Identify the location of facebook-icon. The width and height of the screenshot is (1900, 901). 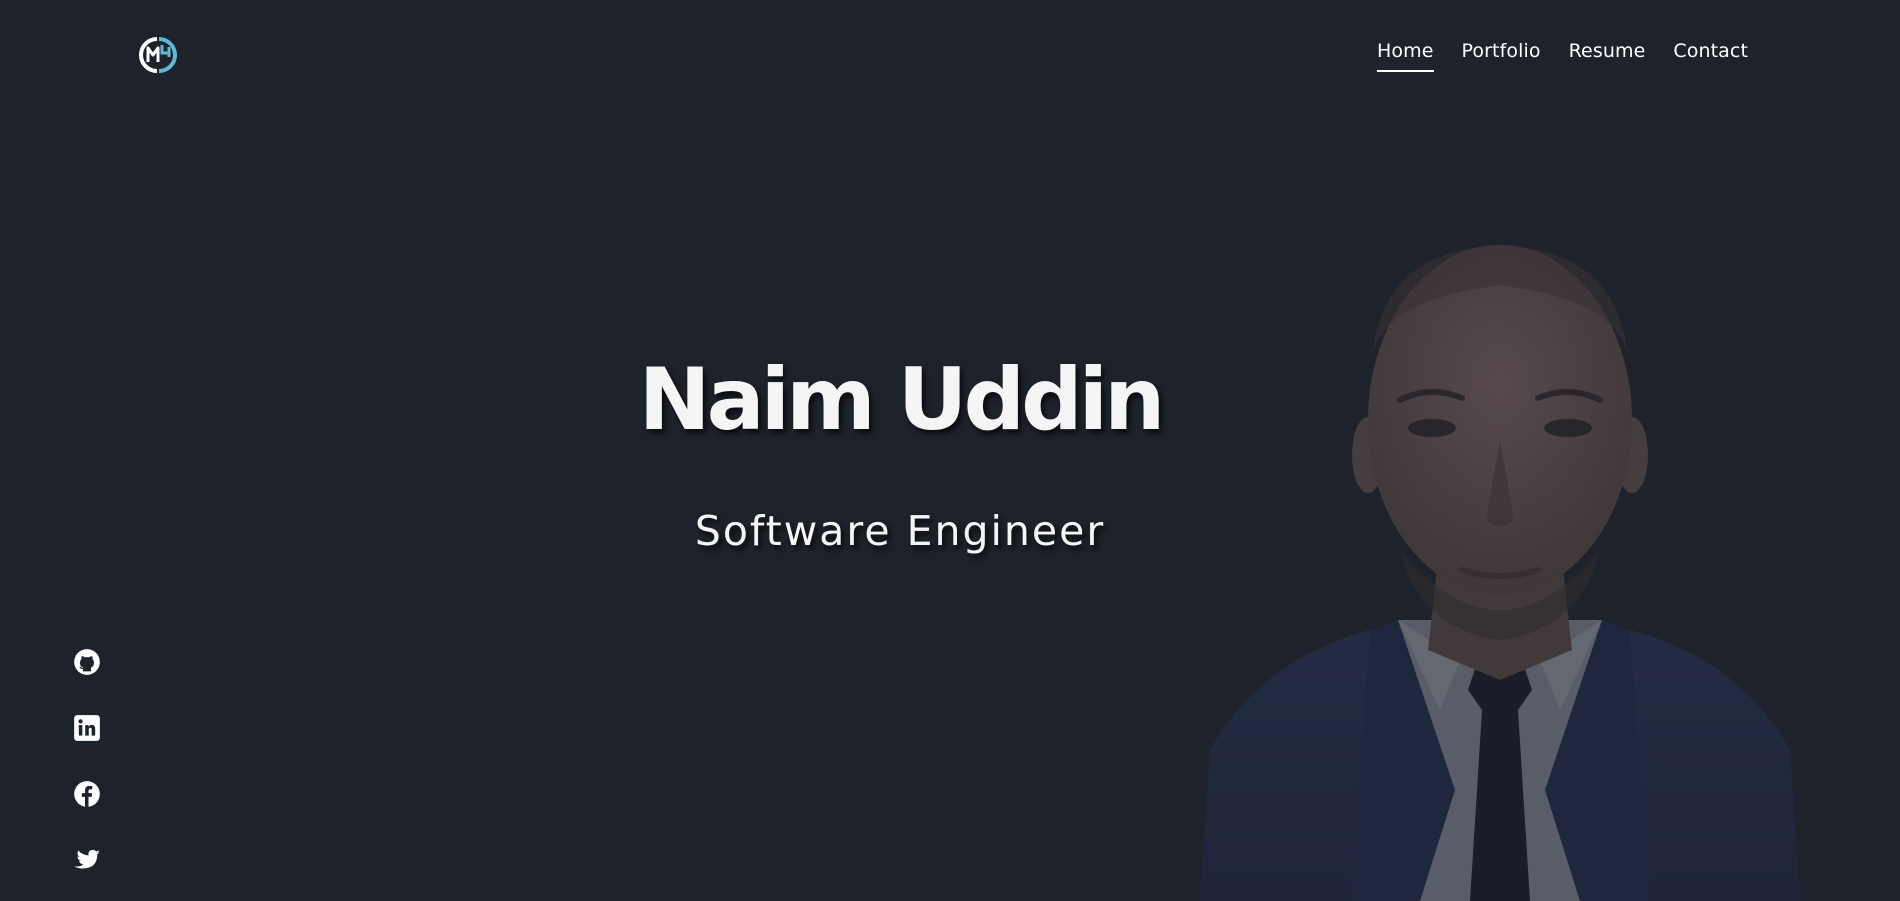
(87, 794).